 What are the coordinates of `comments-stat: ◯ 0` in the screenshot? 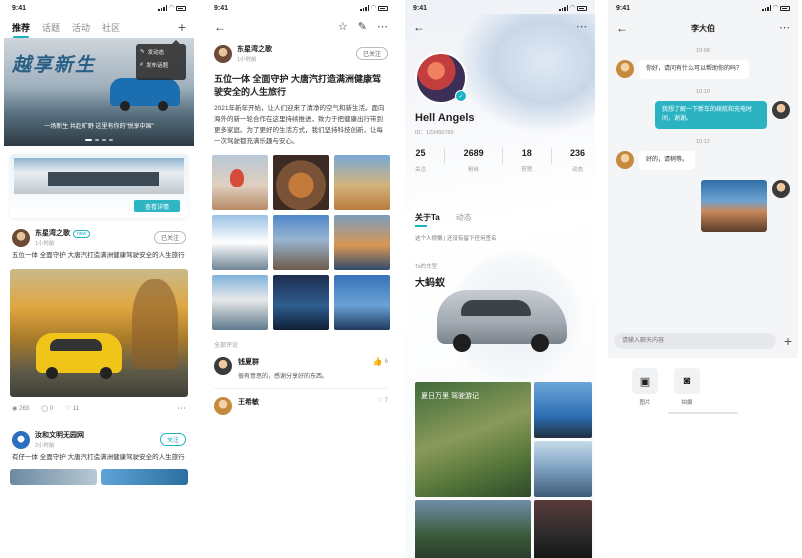 It's located at (47, 409).